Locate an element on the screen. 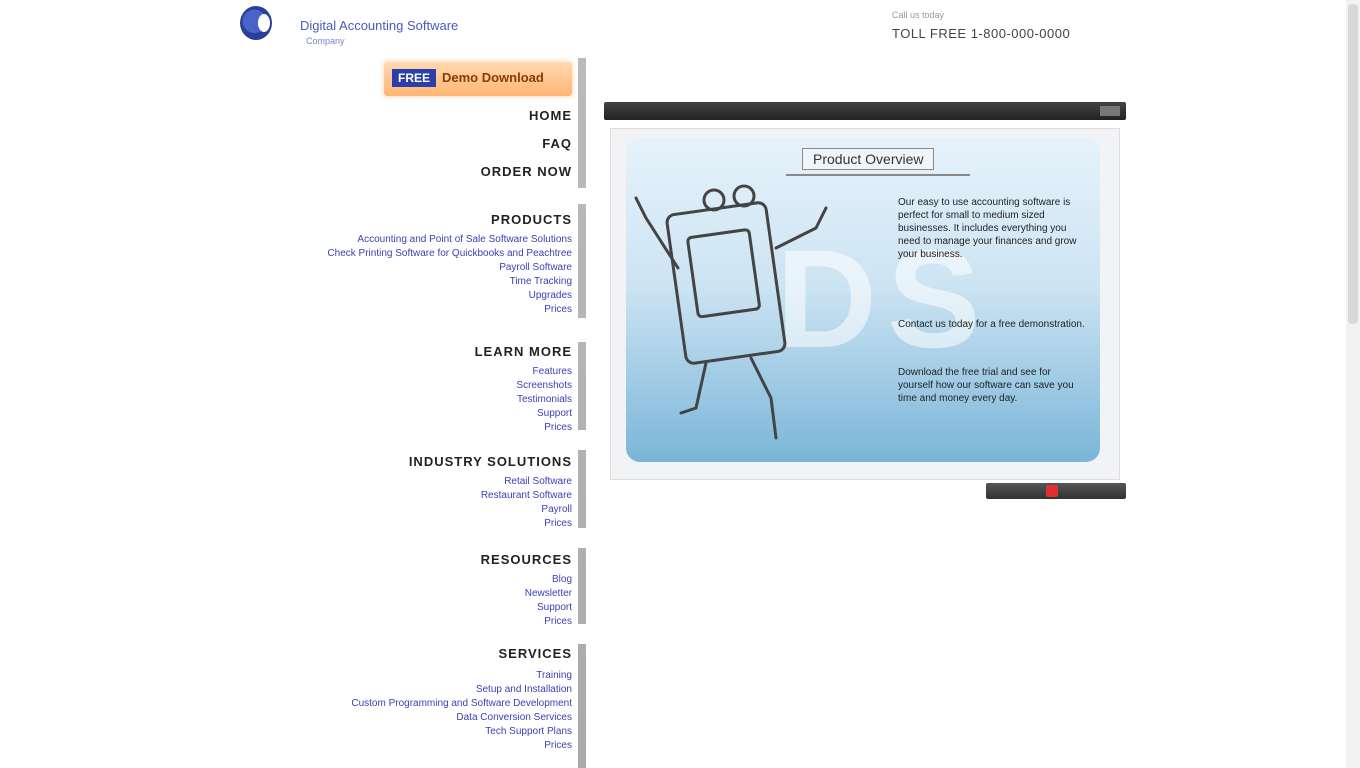 The image size is (1360, 768). nav-link-resources-blog: Blog is located at coordinates (562, 579).